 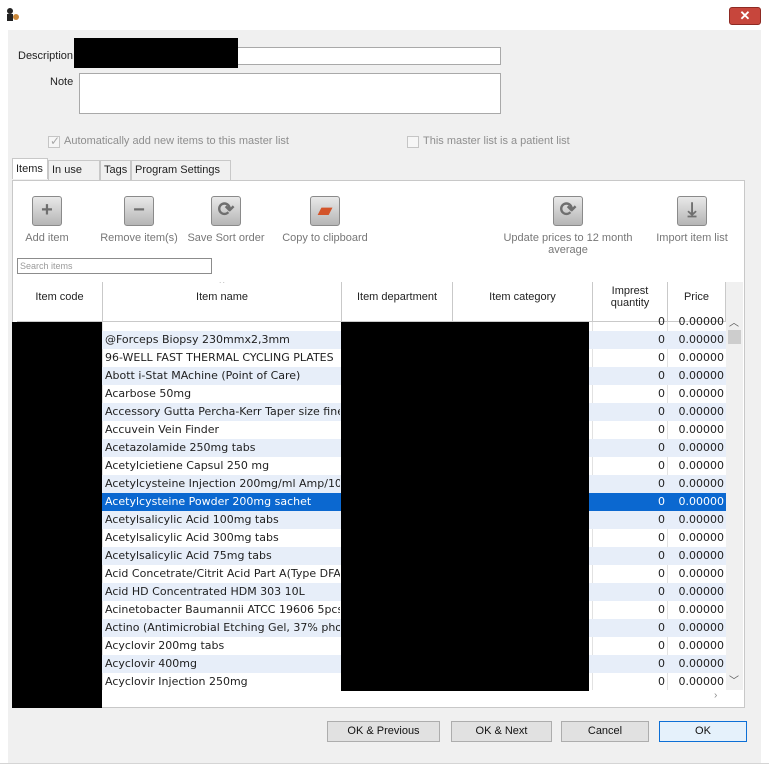 I want to click on remove-items-button: − Remove item(s), so click(x=139, y=220).